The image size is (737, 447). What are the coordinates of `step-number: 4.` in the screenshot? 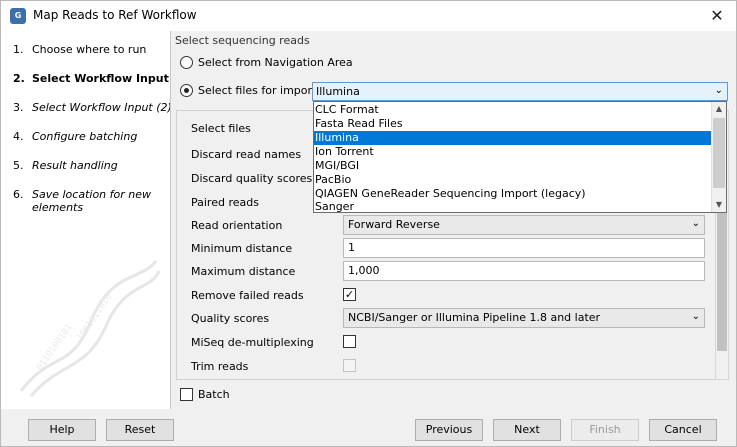 It's located at (18, 136).